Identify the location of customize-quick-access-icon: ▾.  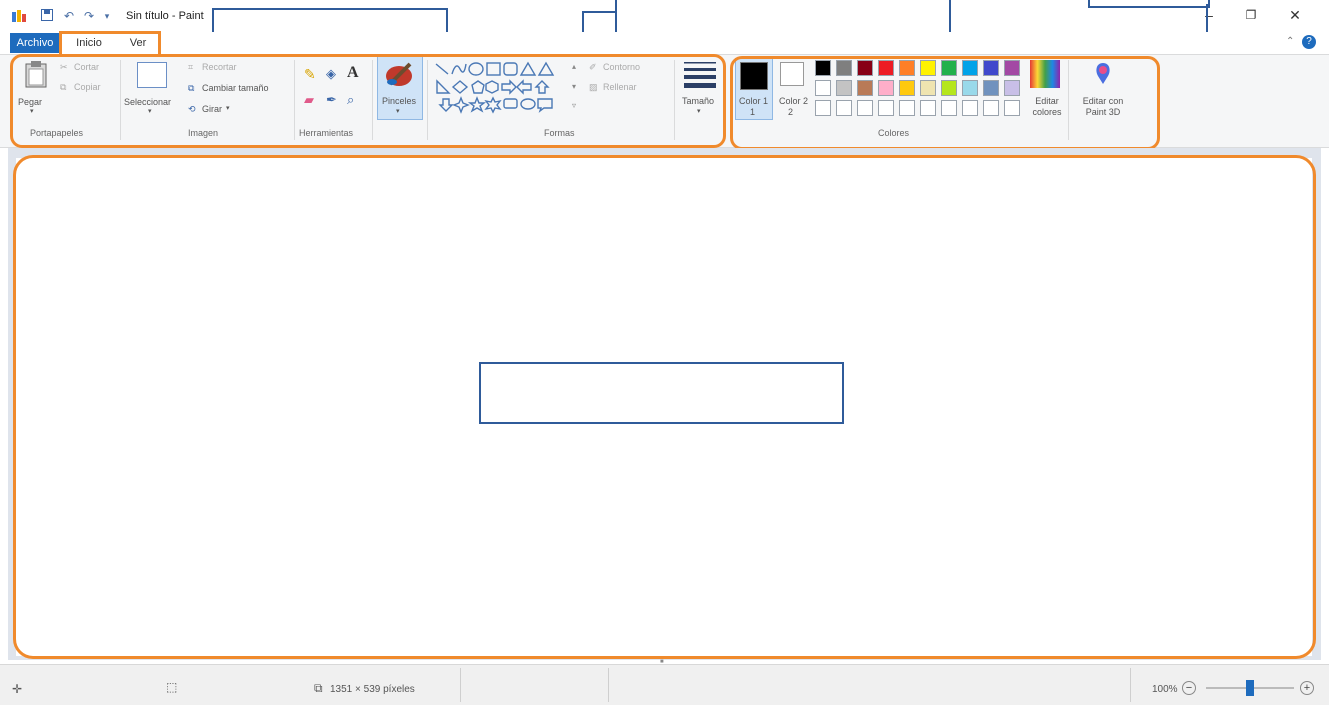
(107, 16).